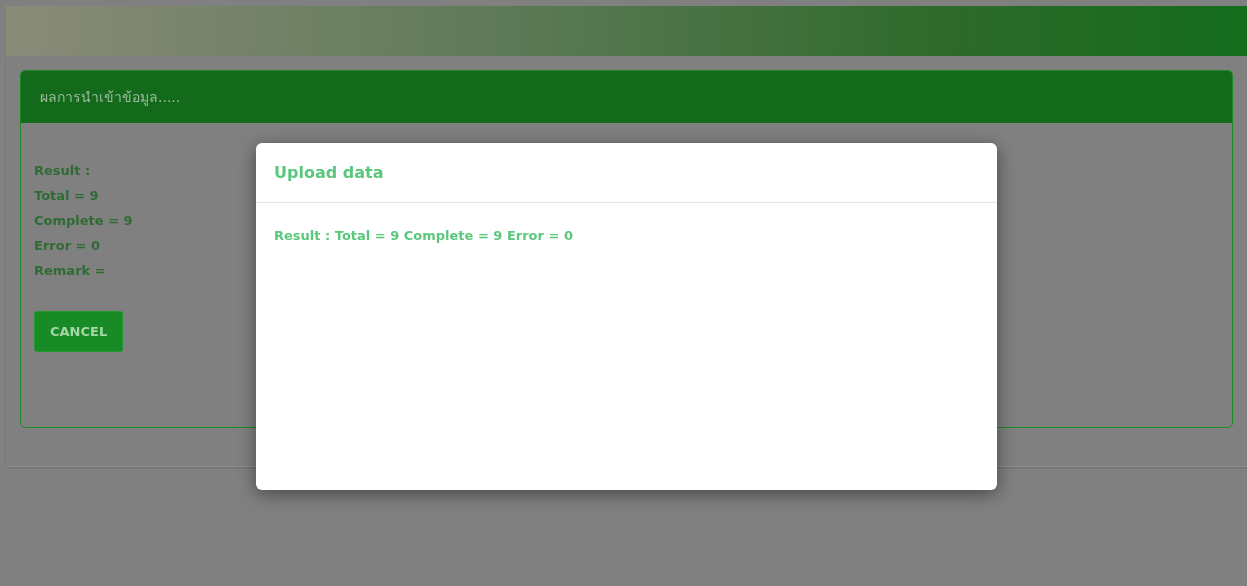  What do you see at coordinates (62, 171) in the screenshot?
I see `result-line: Result :` at bounding box center [62, 171].